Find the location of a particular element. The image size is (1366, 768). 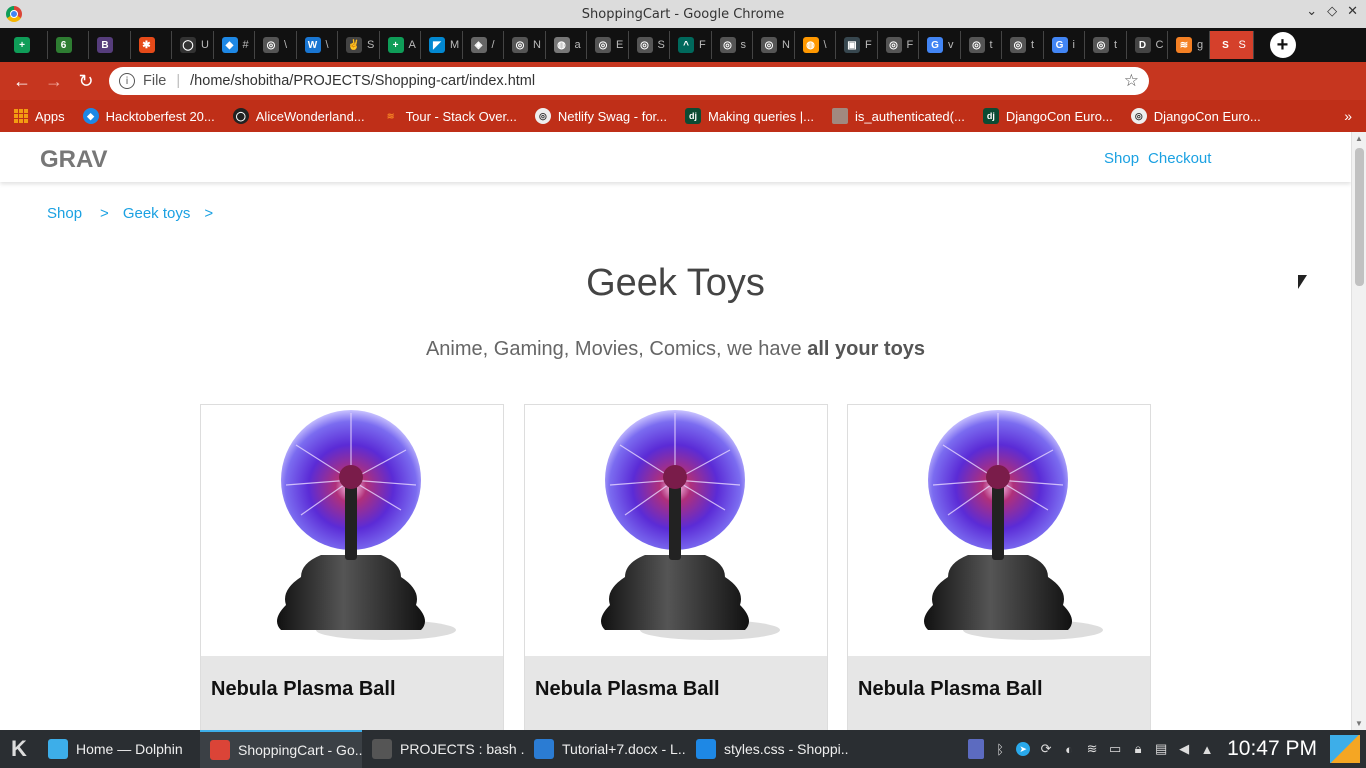

browser-tab: ◍ a is located at coordinates (566, 45).